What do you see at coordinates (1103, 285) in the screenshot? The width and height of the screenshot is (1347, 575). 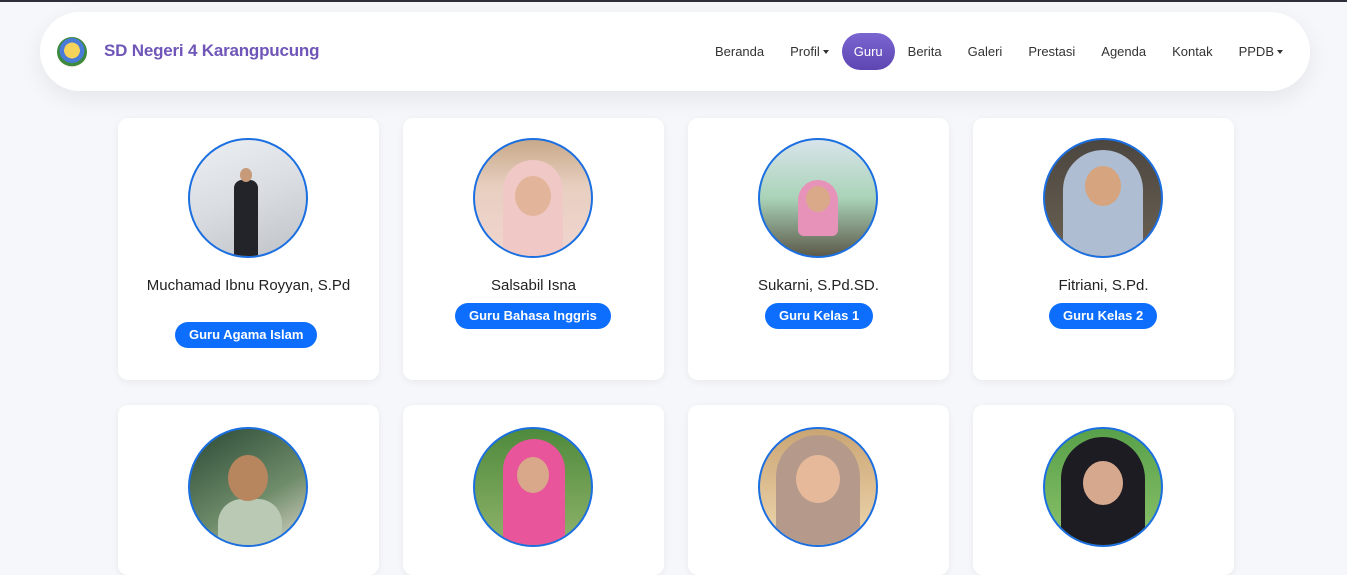 I see `teacher-name: Fitriani, S.Pd.` at bounding box center [1103, 285].